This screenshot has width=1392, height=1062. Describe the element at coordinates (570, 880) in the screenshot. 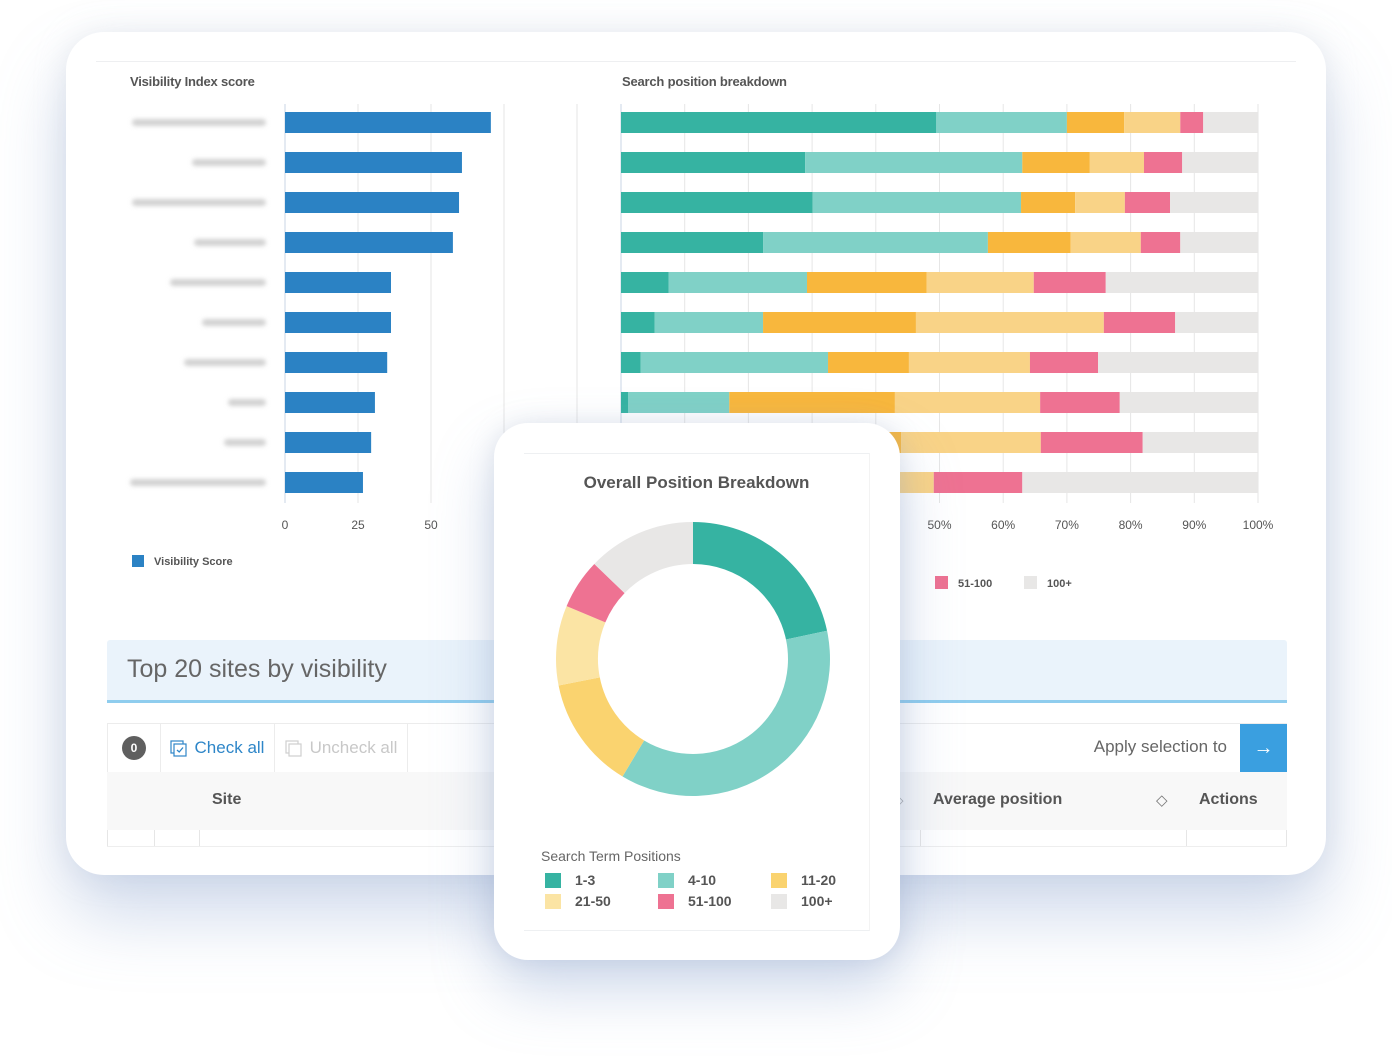

I see `donut-legend-item: 1-3` at that location.